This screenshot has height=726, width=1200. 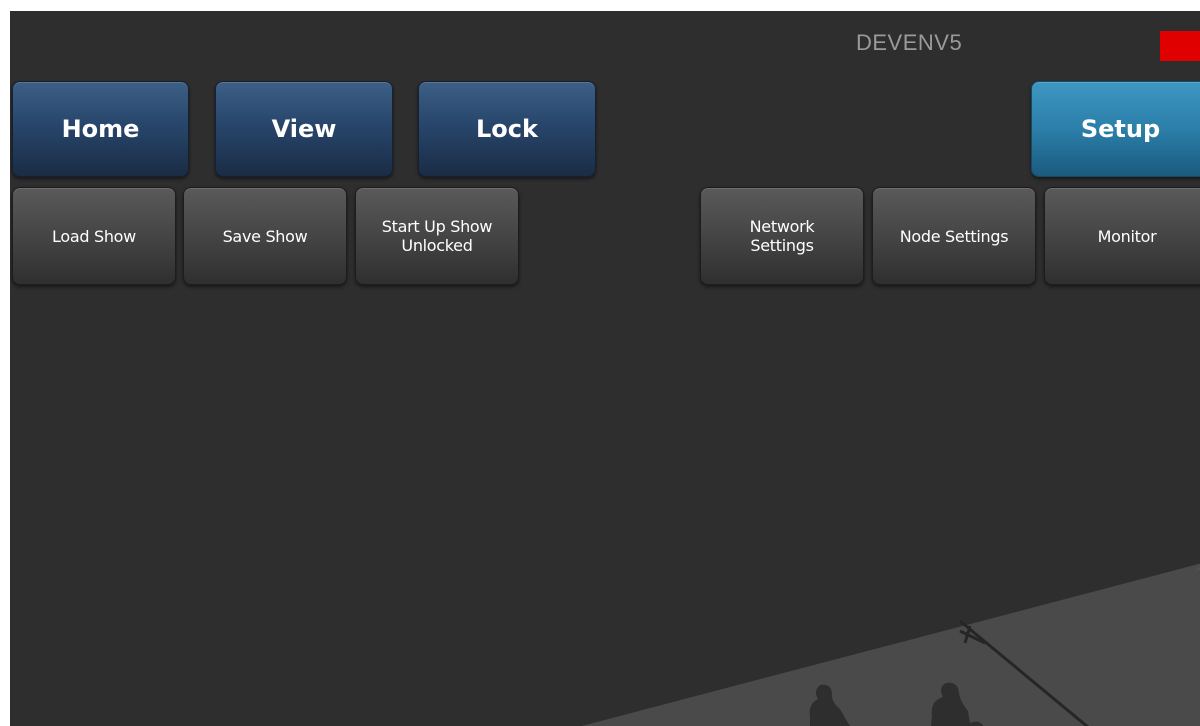 I want to click on stage-floor-shape, so click(x=890, y=644).